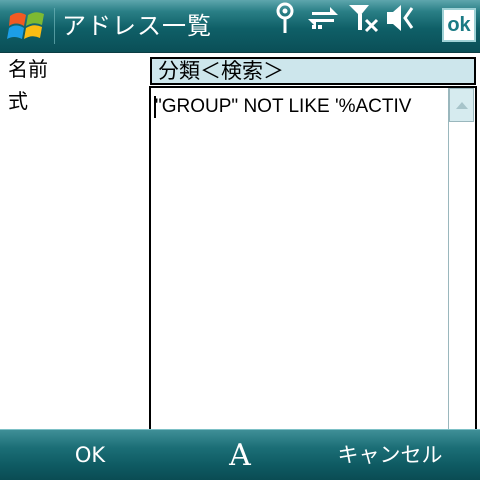 This screenshot has width=480, height=480. What do you see at coordinates (363, 18) in the screenshot?
I see `no-signal-icon` at bounding box center [363, 18].